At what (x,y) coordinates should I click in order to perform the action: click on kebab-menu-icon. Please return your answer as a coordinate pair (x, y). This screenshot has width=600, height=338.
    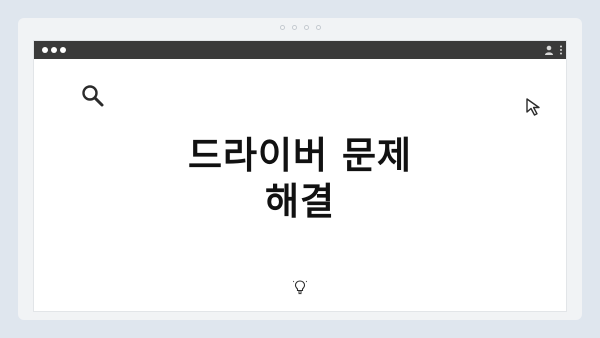
    Looking at the image, I should click on (561, 50).